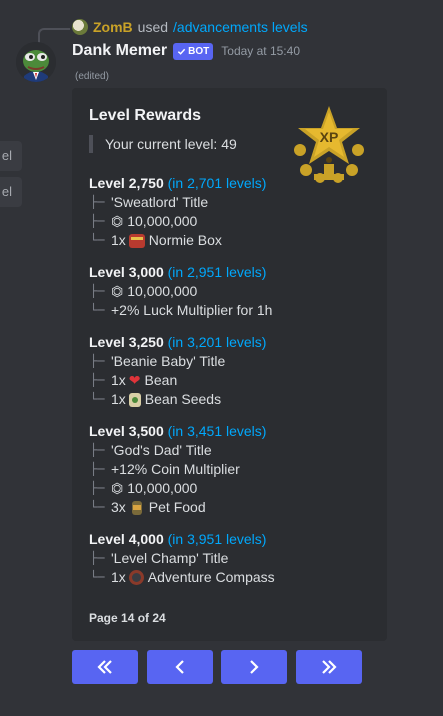  I want to click on edge-button-1: el, so click(11, 156).